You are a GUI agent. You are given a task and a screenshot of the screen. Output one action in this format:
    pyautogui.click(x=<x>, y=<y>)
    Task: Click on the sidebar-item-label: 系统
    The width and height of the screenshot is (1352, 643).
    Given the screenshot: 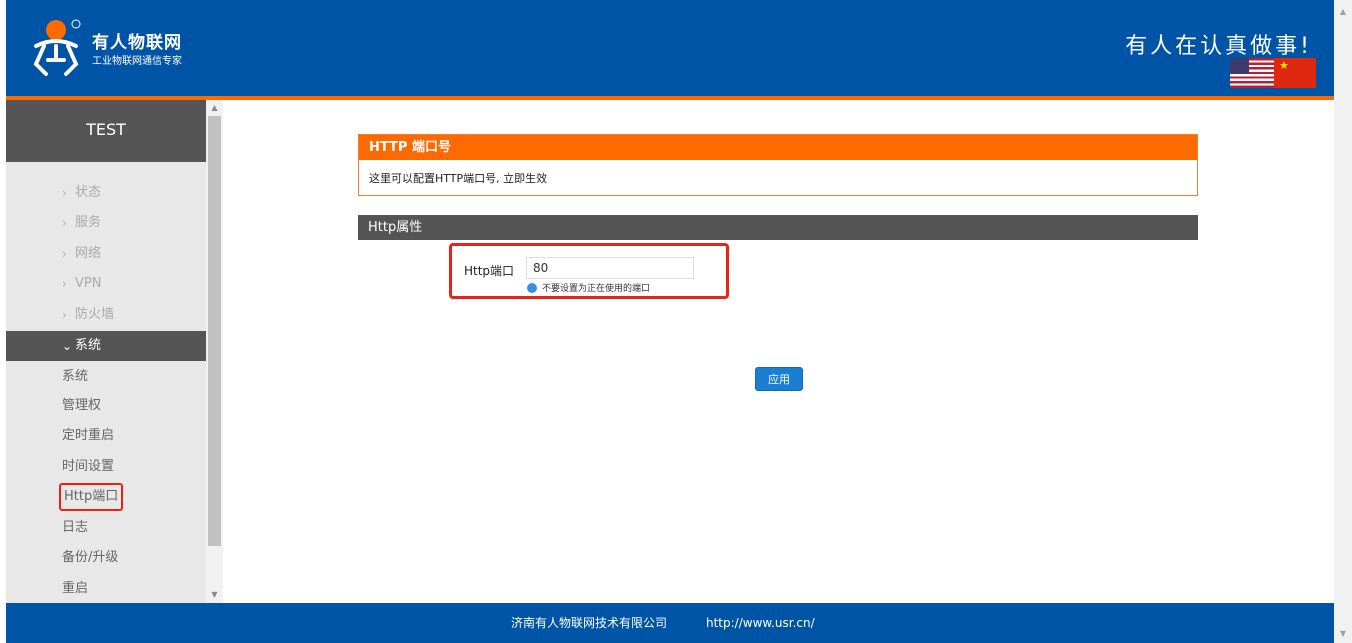 What is the action you would take?
    pyautogui.click(x=88, y=345)
    